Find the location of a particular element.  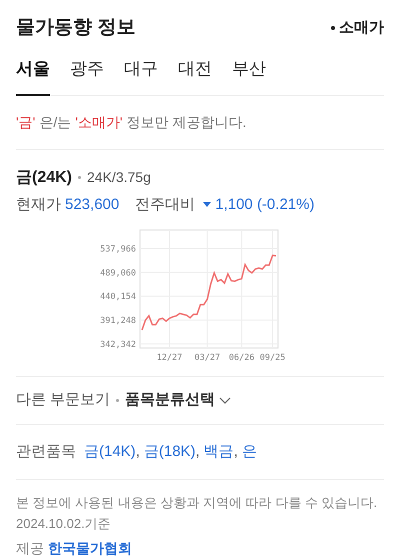

change-value: 1,100 (-0.21%) is located at coordinates (264, 204).